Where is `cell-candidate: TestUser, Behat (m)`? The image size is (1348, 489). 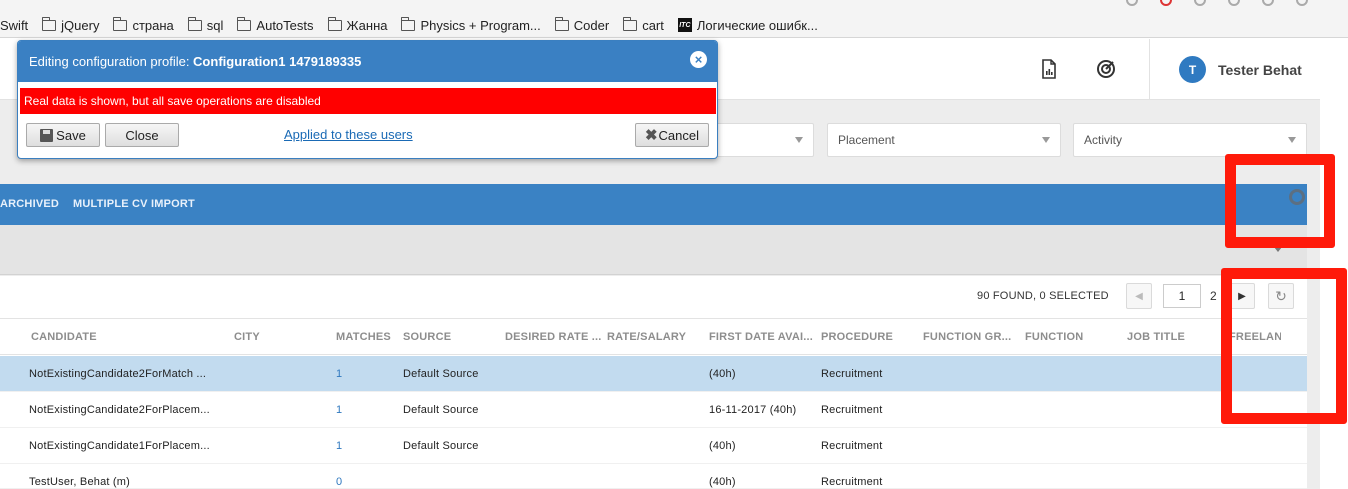 cell-candidate: TestUser, Behat (m) is located at coordinates (79, 482).